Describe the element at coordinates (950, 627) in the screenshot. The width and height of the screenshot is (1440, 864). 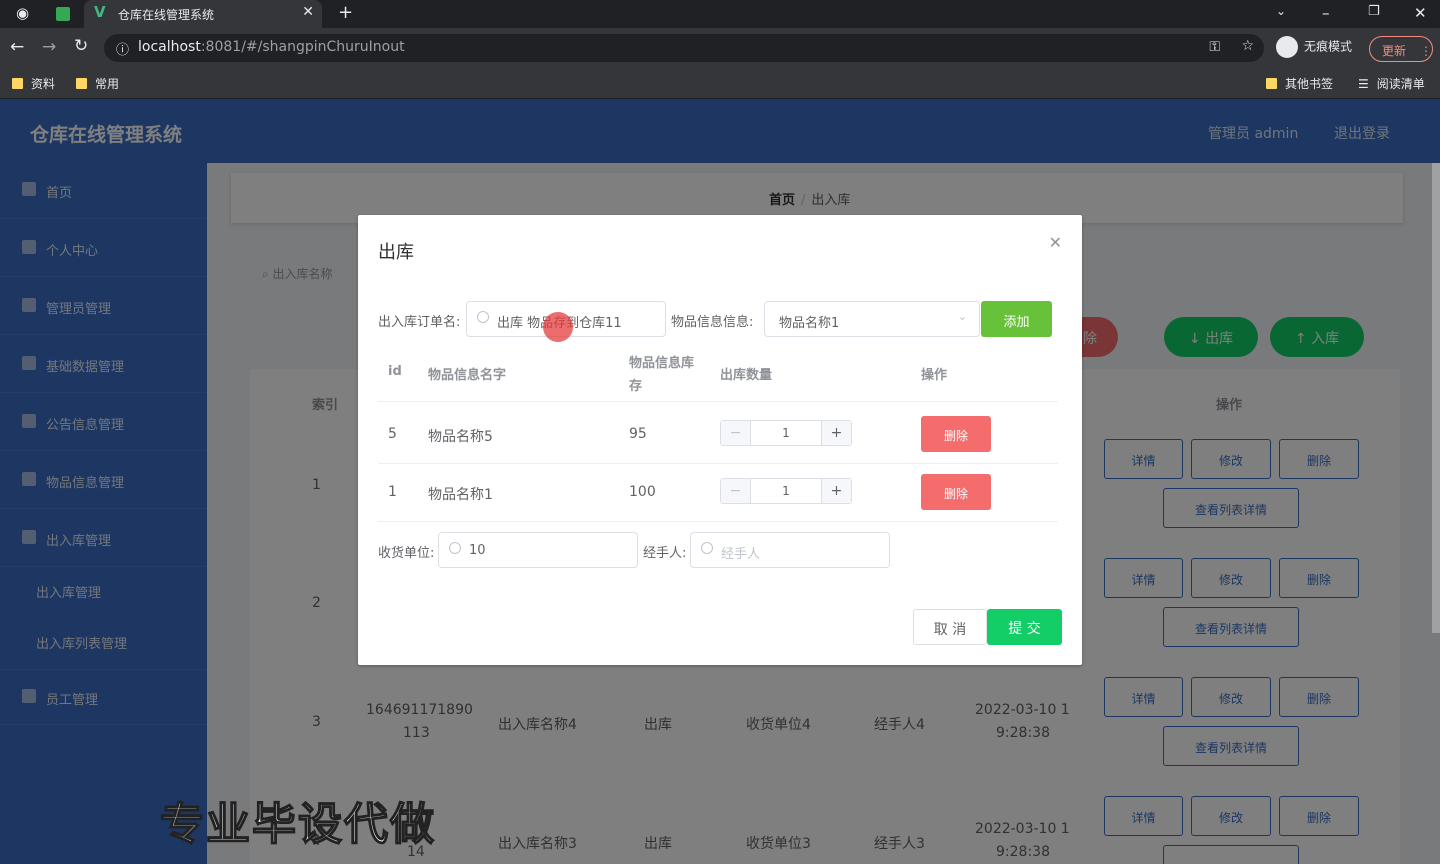
I see `cancel-button: 取 消` at that location.